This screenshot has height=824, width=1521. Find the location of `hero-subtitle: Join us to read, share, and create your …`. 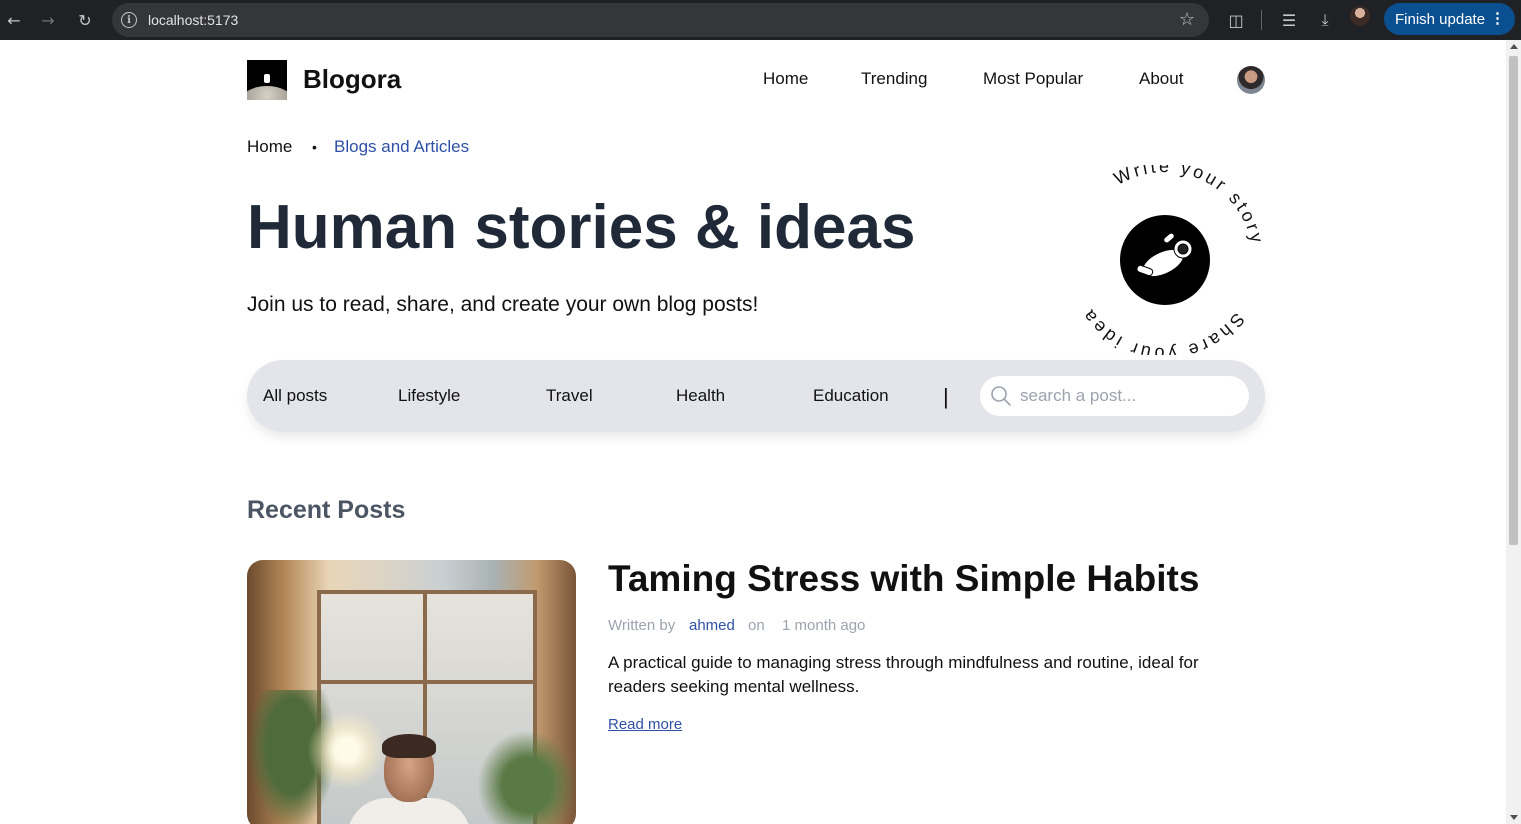

hero-subtitle: Join us to read, share, and create your … is located at coordinates (503, 304).